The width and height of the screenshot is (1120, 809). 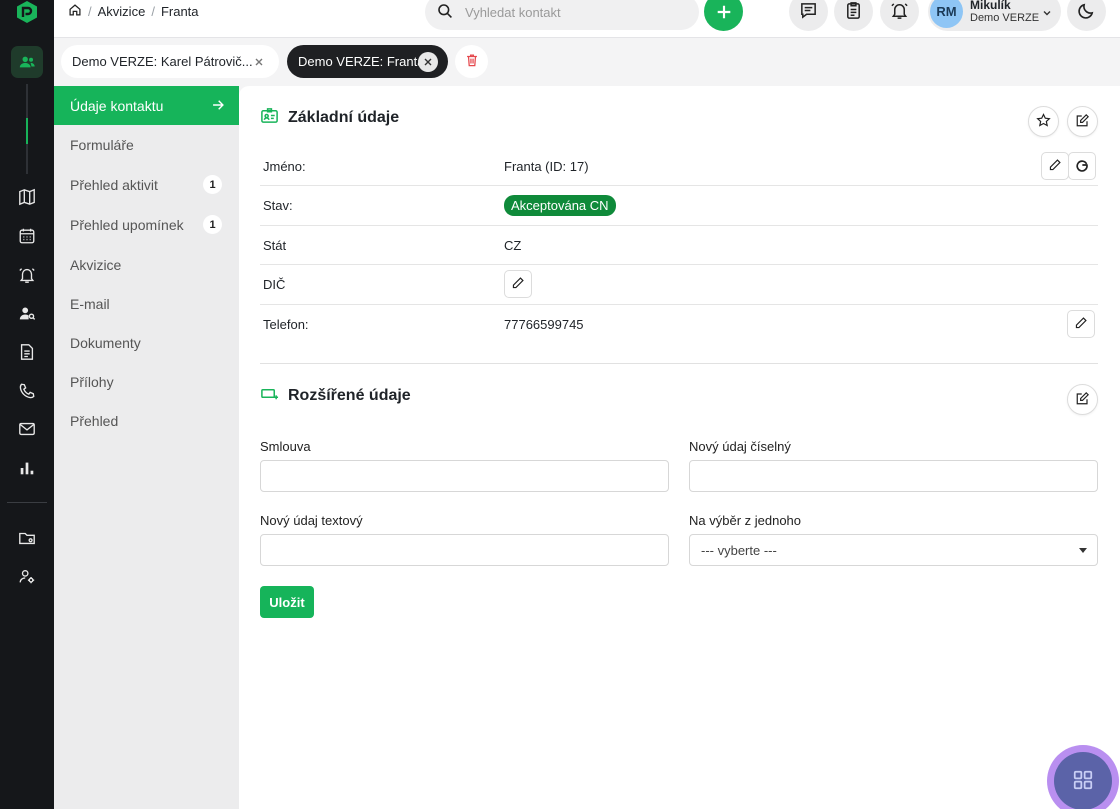 I want to click on bar-chart-icon, so click(x=27, y=468).